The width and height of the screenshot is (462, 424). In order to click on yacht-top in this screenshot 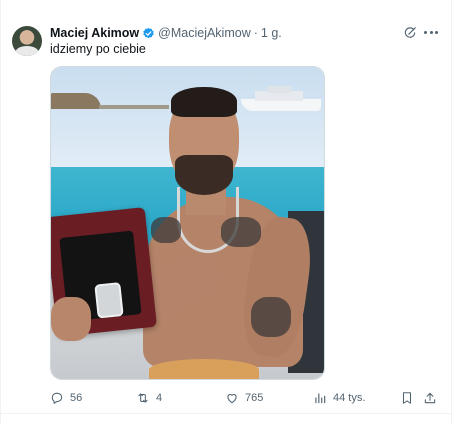, I will do `click(279, 89)`.